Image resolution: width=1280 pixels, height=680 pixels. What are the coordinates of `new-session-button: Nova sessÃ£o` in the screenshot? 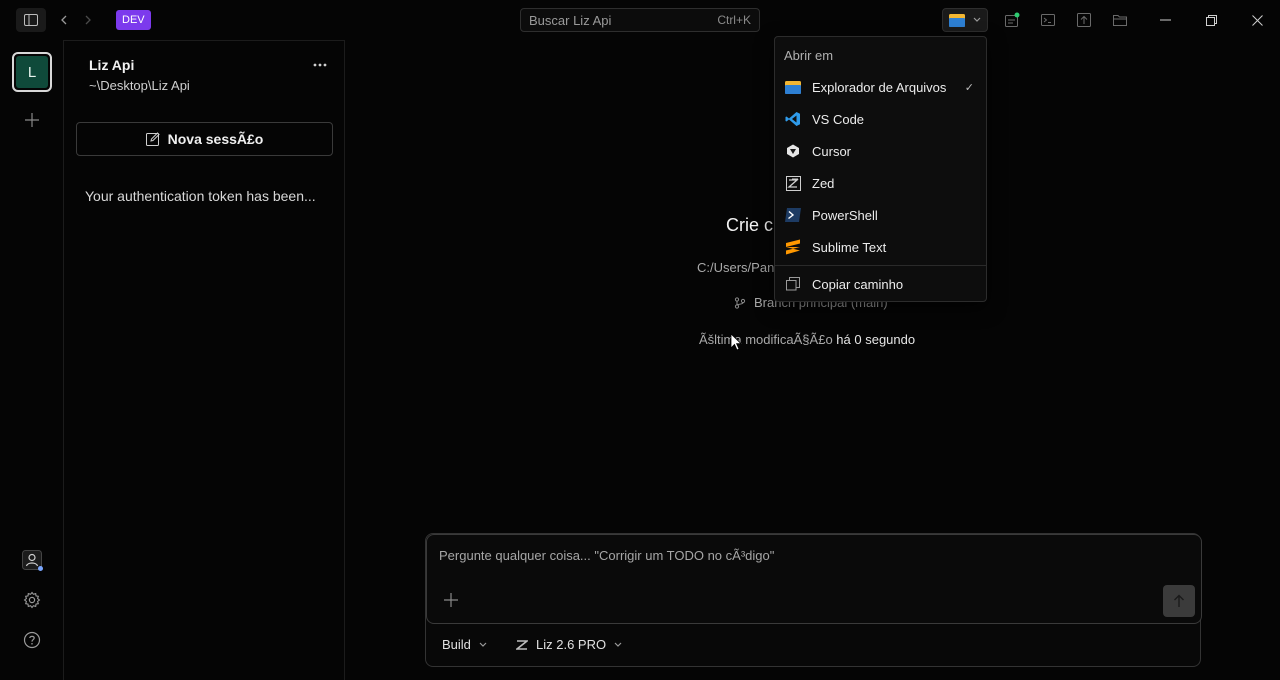 It's located at (204, 139).